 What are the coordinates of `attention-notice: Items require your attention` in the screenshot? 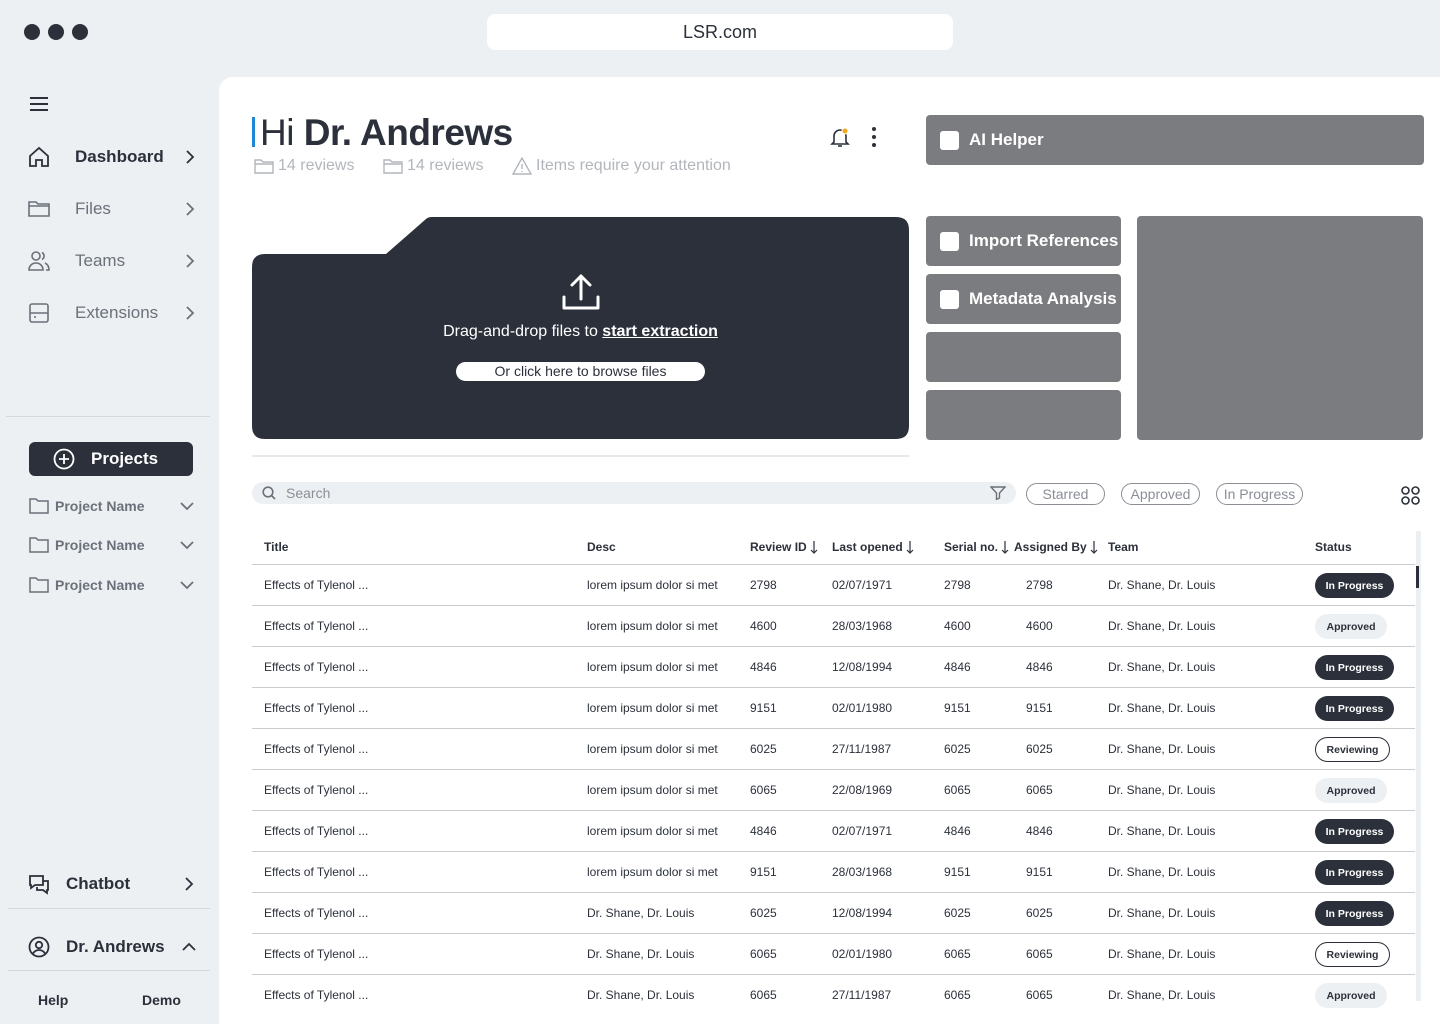 It's located at (621, 166).